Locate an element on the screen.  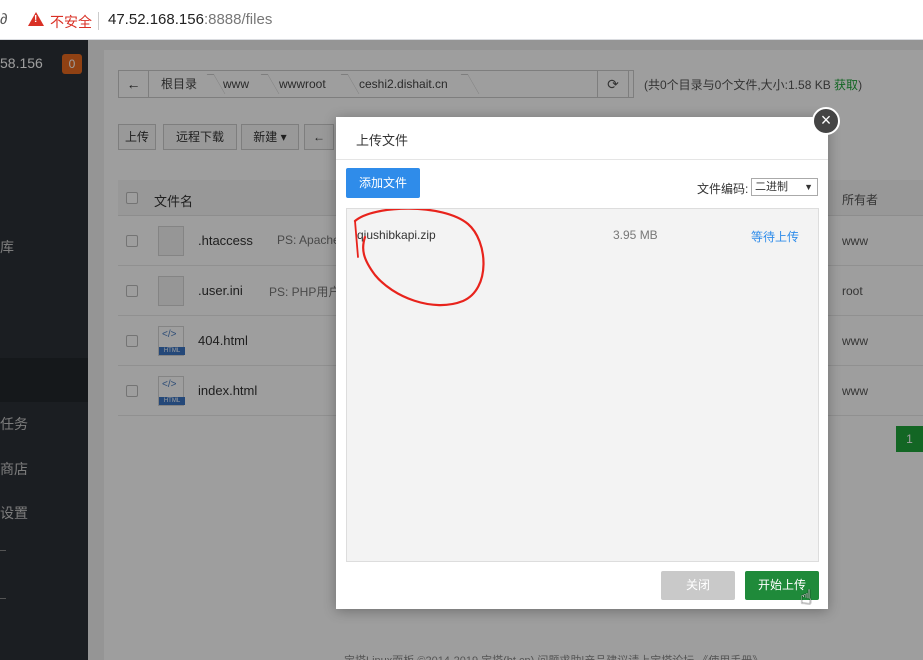
upload-status: 等待上传 is located at coordinates (775, 237).